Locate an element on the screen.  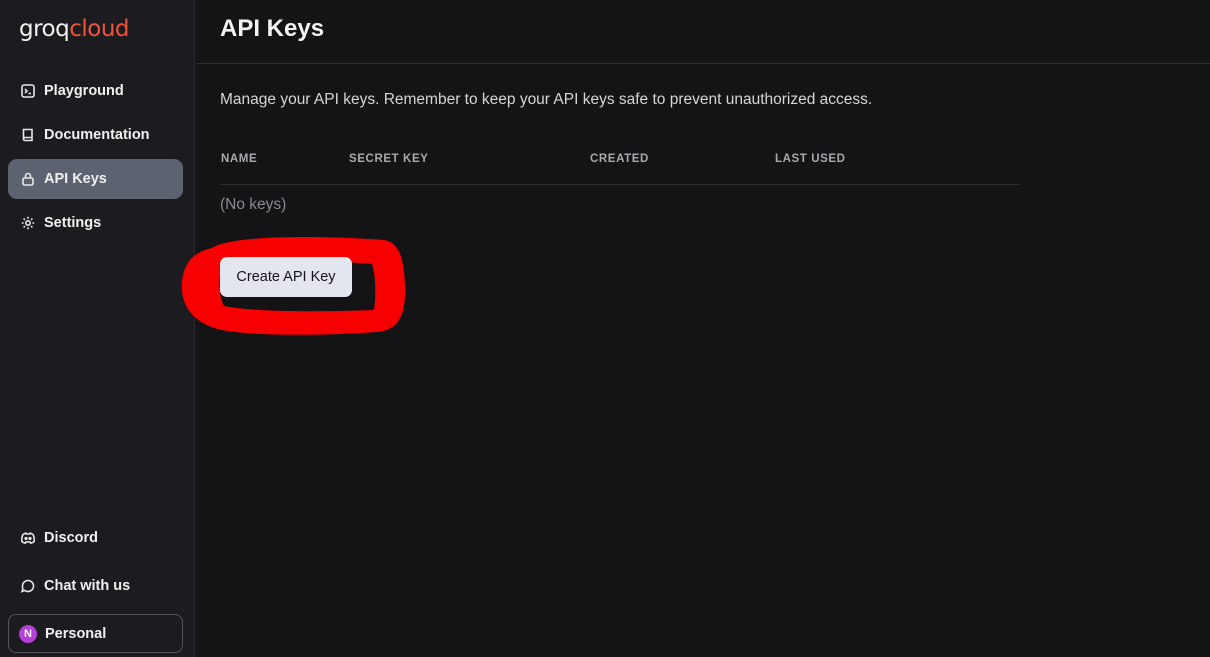
column-header-last-used: LAST USED is located at coordinates (810, 159).